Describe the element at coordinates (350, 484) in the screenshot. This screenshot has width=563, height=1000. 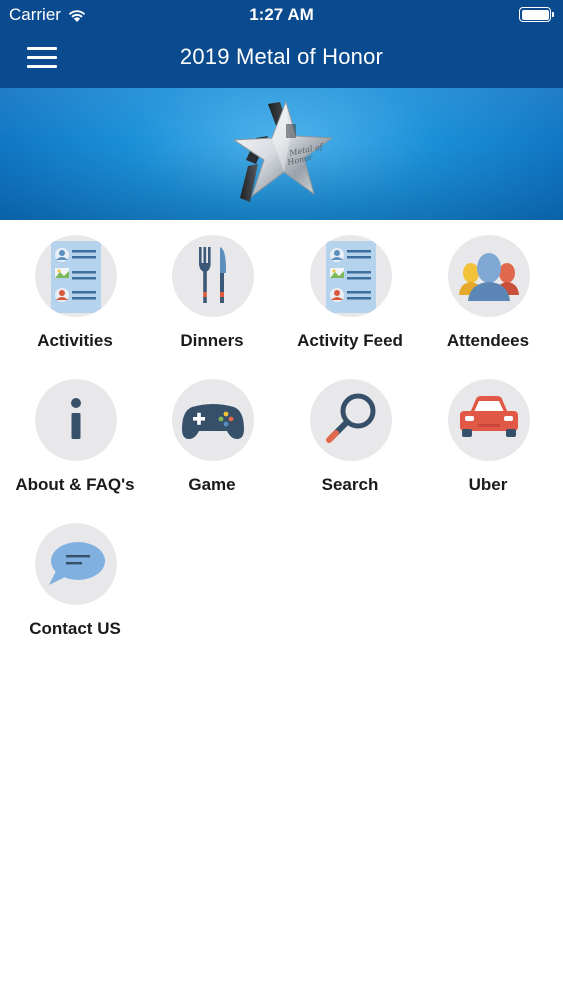
I see `tile-label: Search` at that location.